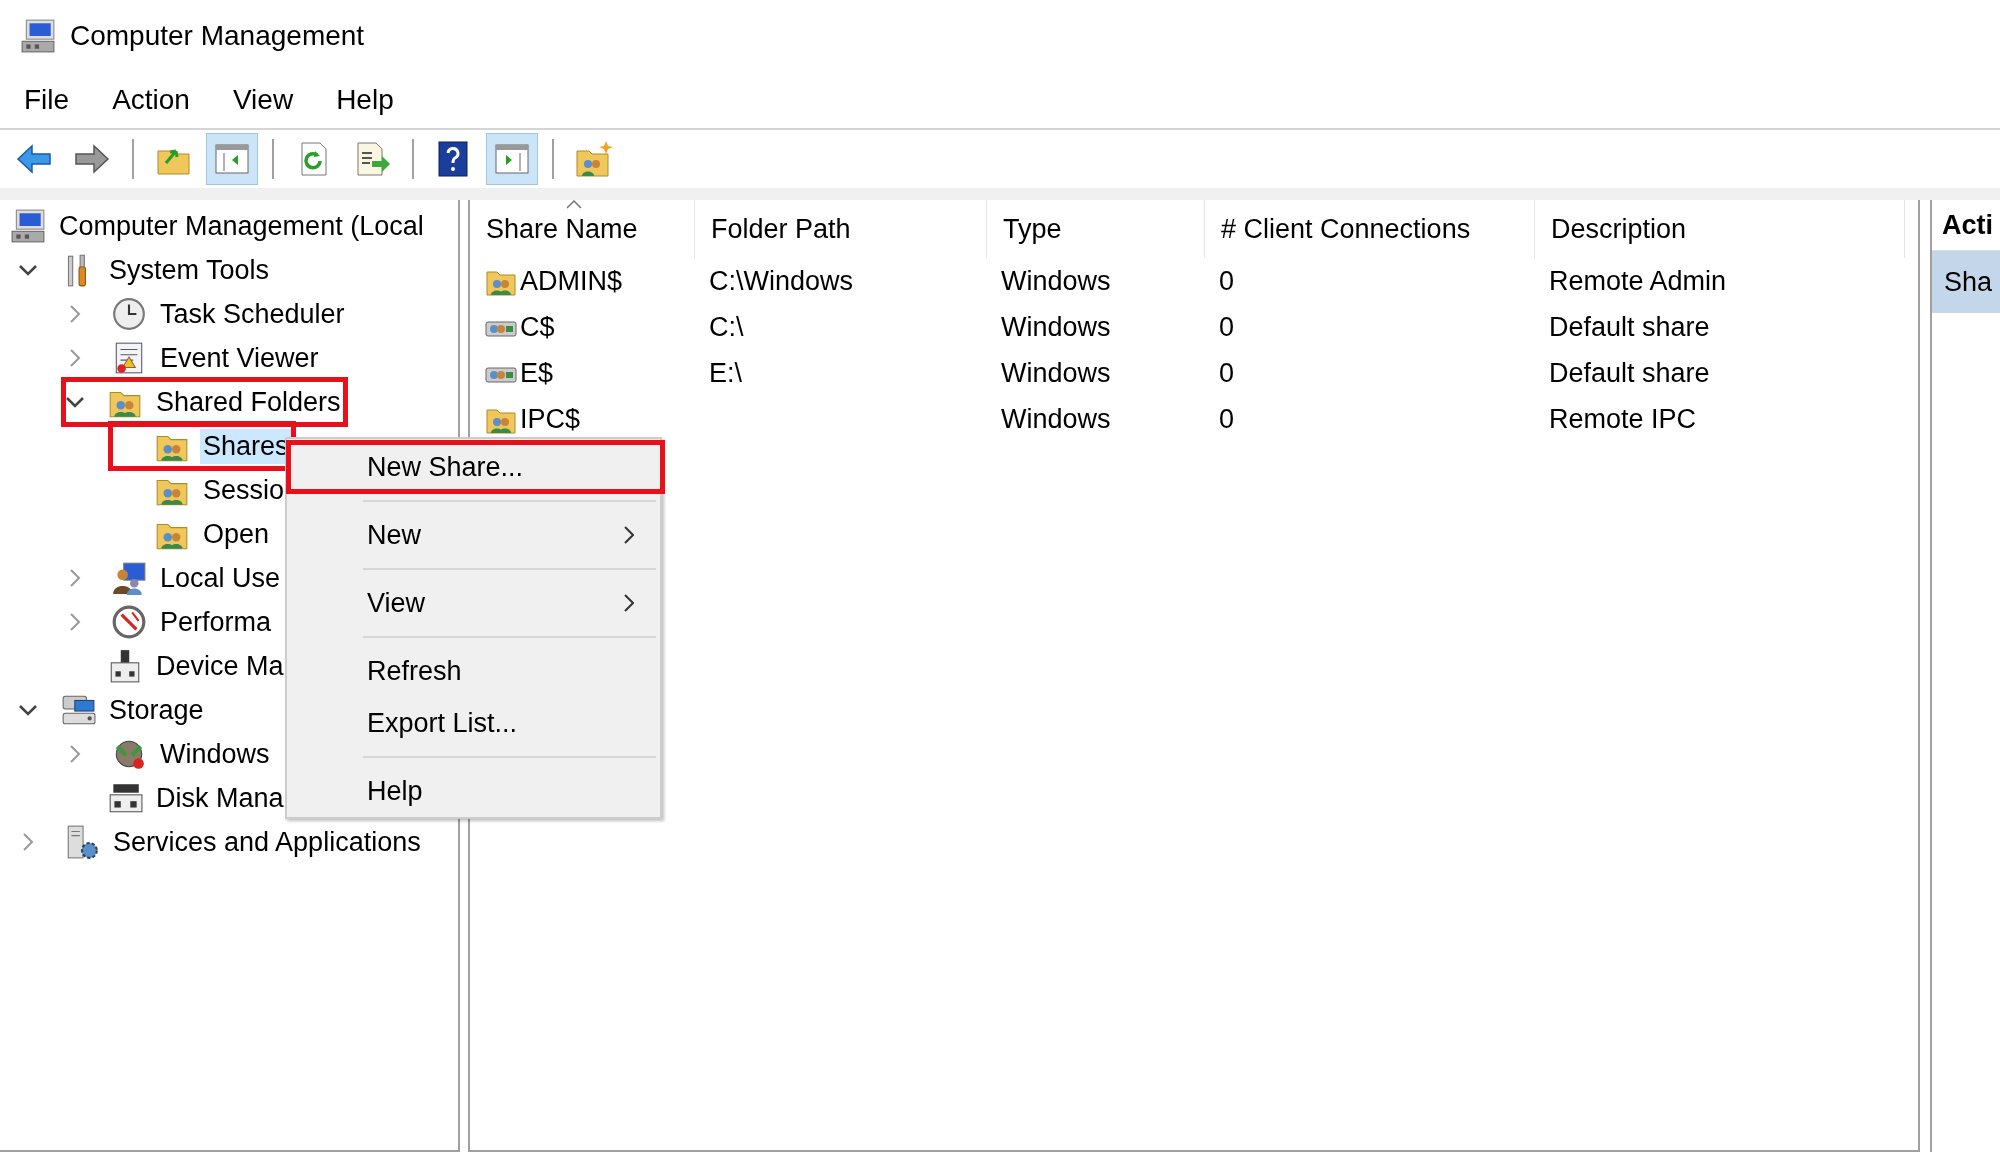 The image size is (2000, 1152). I want to click on tree-item: Disk Mana, so click(220, 798).